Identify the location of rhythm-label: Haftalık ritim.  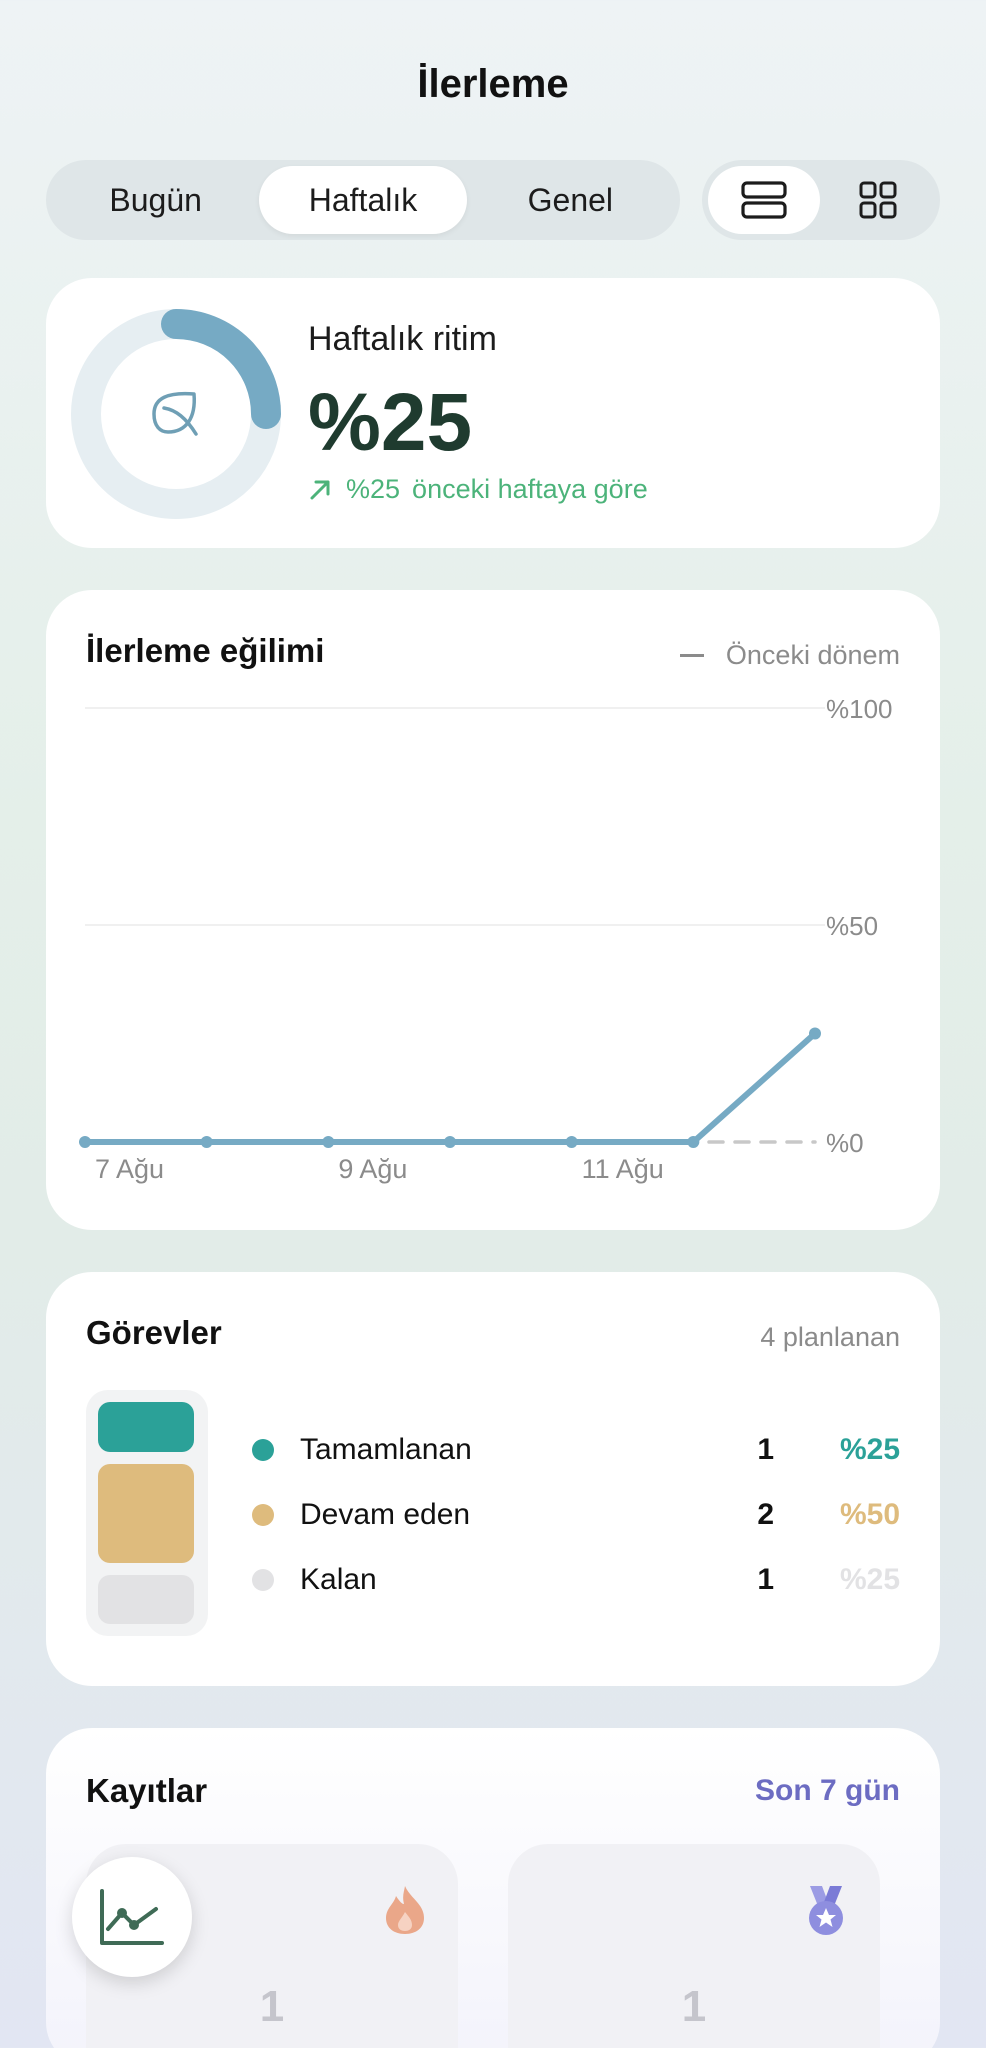
(402, 339).